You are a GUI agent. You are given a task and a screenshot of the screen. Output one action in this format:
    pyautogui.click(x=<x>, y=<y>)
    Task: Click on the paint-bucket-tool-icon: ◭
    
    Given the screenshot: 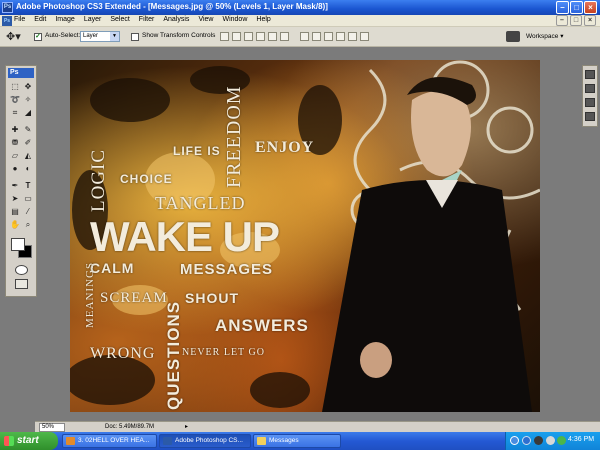 What is the action you would take?
    pyautogui.click(x=28, y=155)
    